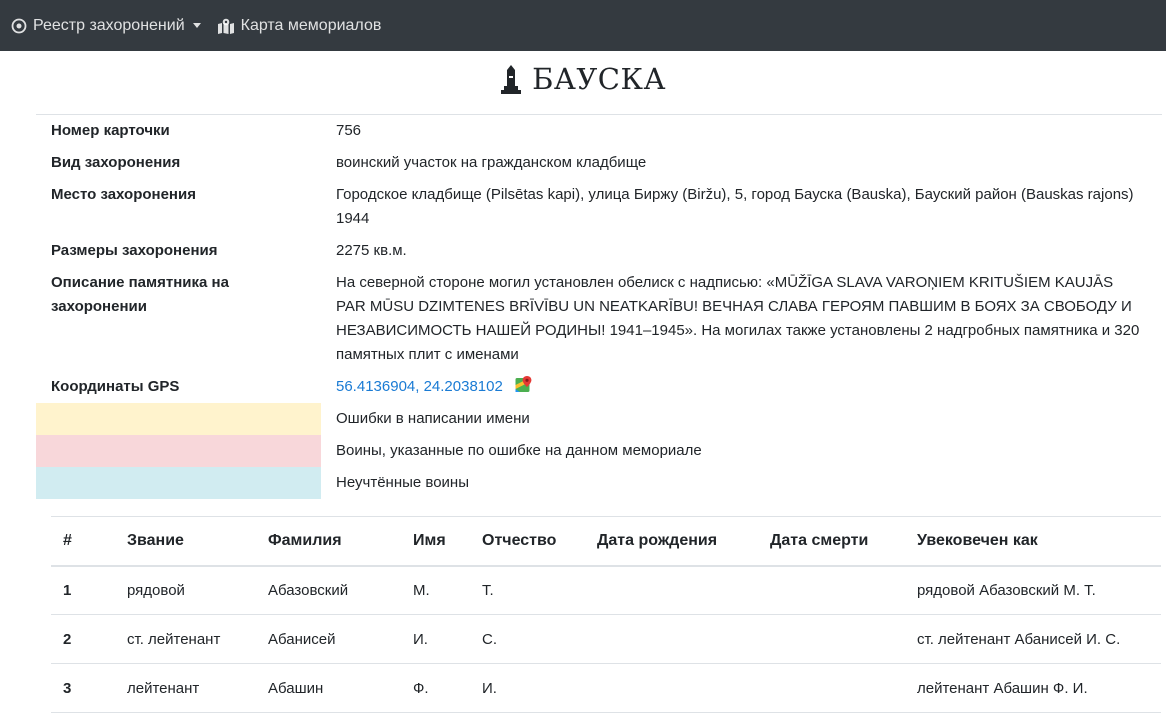 This screenshot has width=1166, height=713. What do you see at coordinates (599, 79) in the screenshot?
I see `page-title: БАУСКА` at bounding box center [599, 79].